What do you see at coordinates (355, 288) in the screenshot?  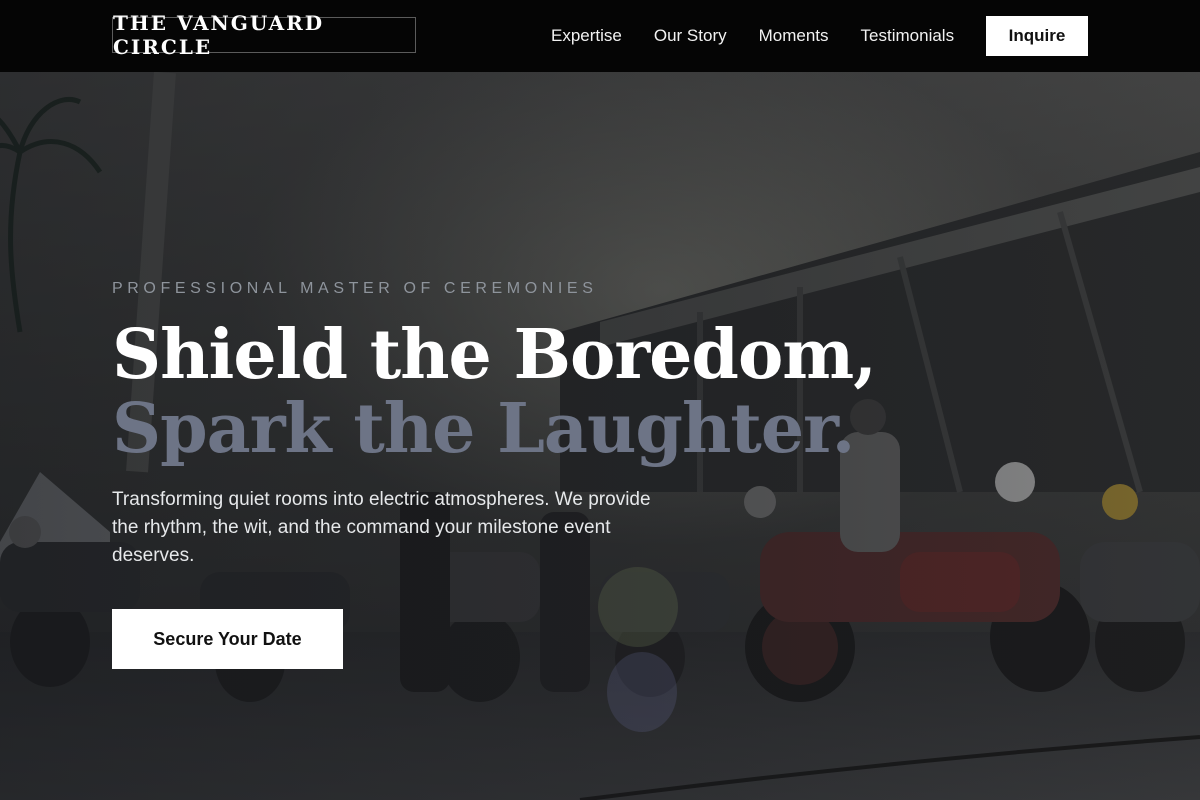 I see `hero-eyebrow: PROFESSIONAL MASTER OF CEREMONIES` at bounding box center [355, 288].